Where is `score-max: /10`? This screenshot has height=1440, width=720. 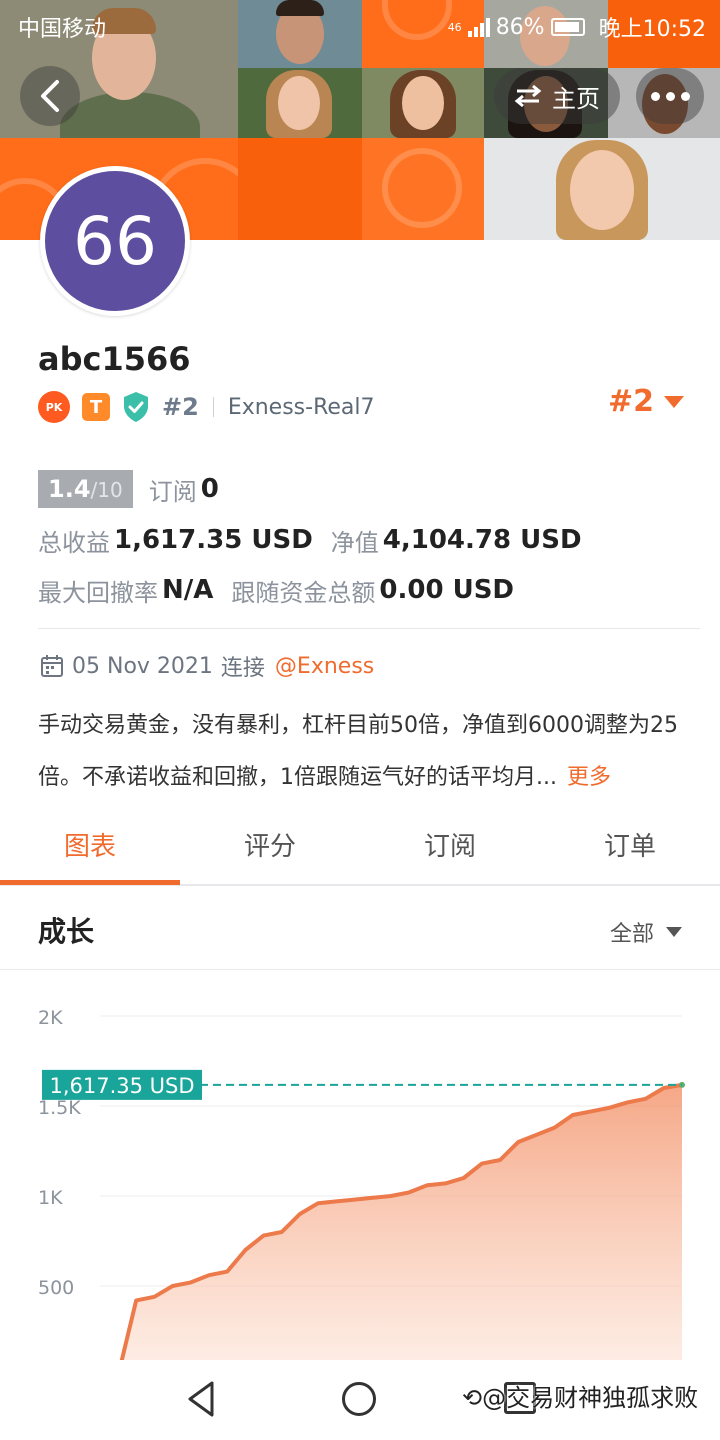
score-max: /10 is located at coordinates (106, 490).